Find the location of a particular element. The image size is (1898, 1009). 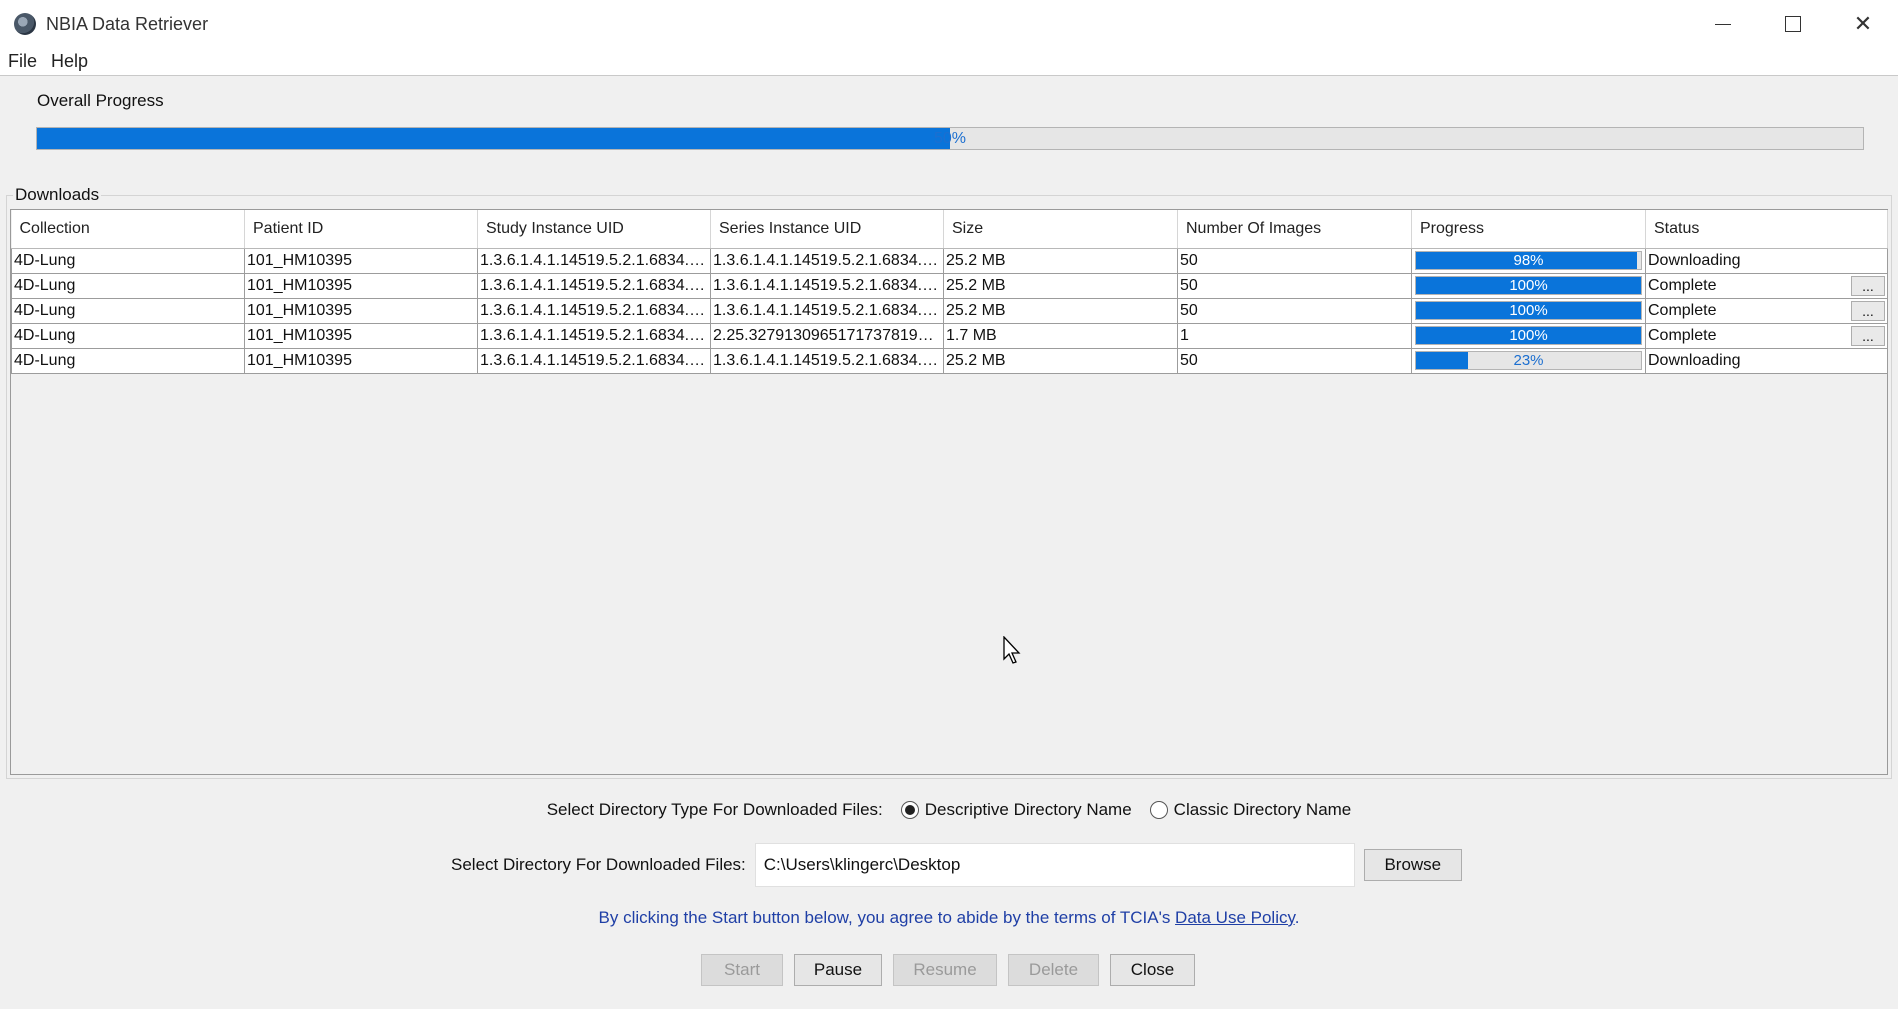

menu-bar: File Help is located at coordinates (949, 62).